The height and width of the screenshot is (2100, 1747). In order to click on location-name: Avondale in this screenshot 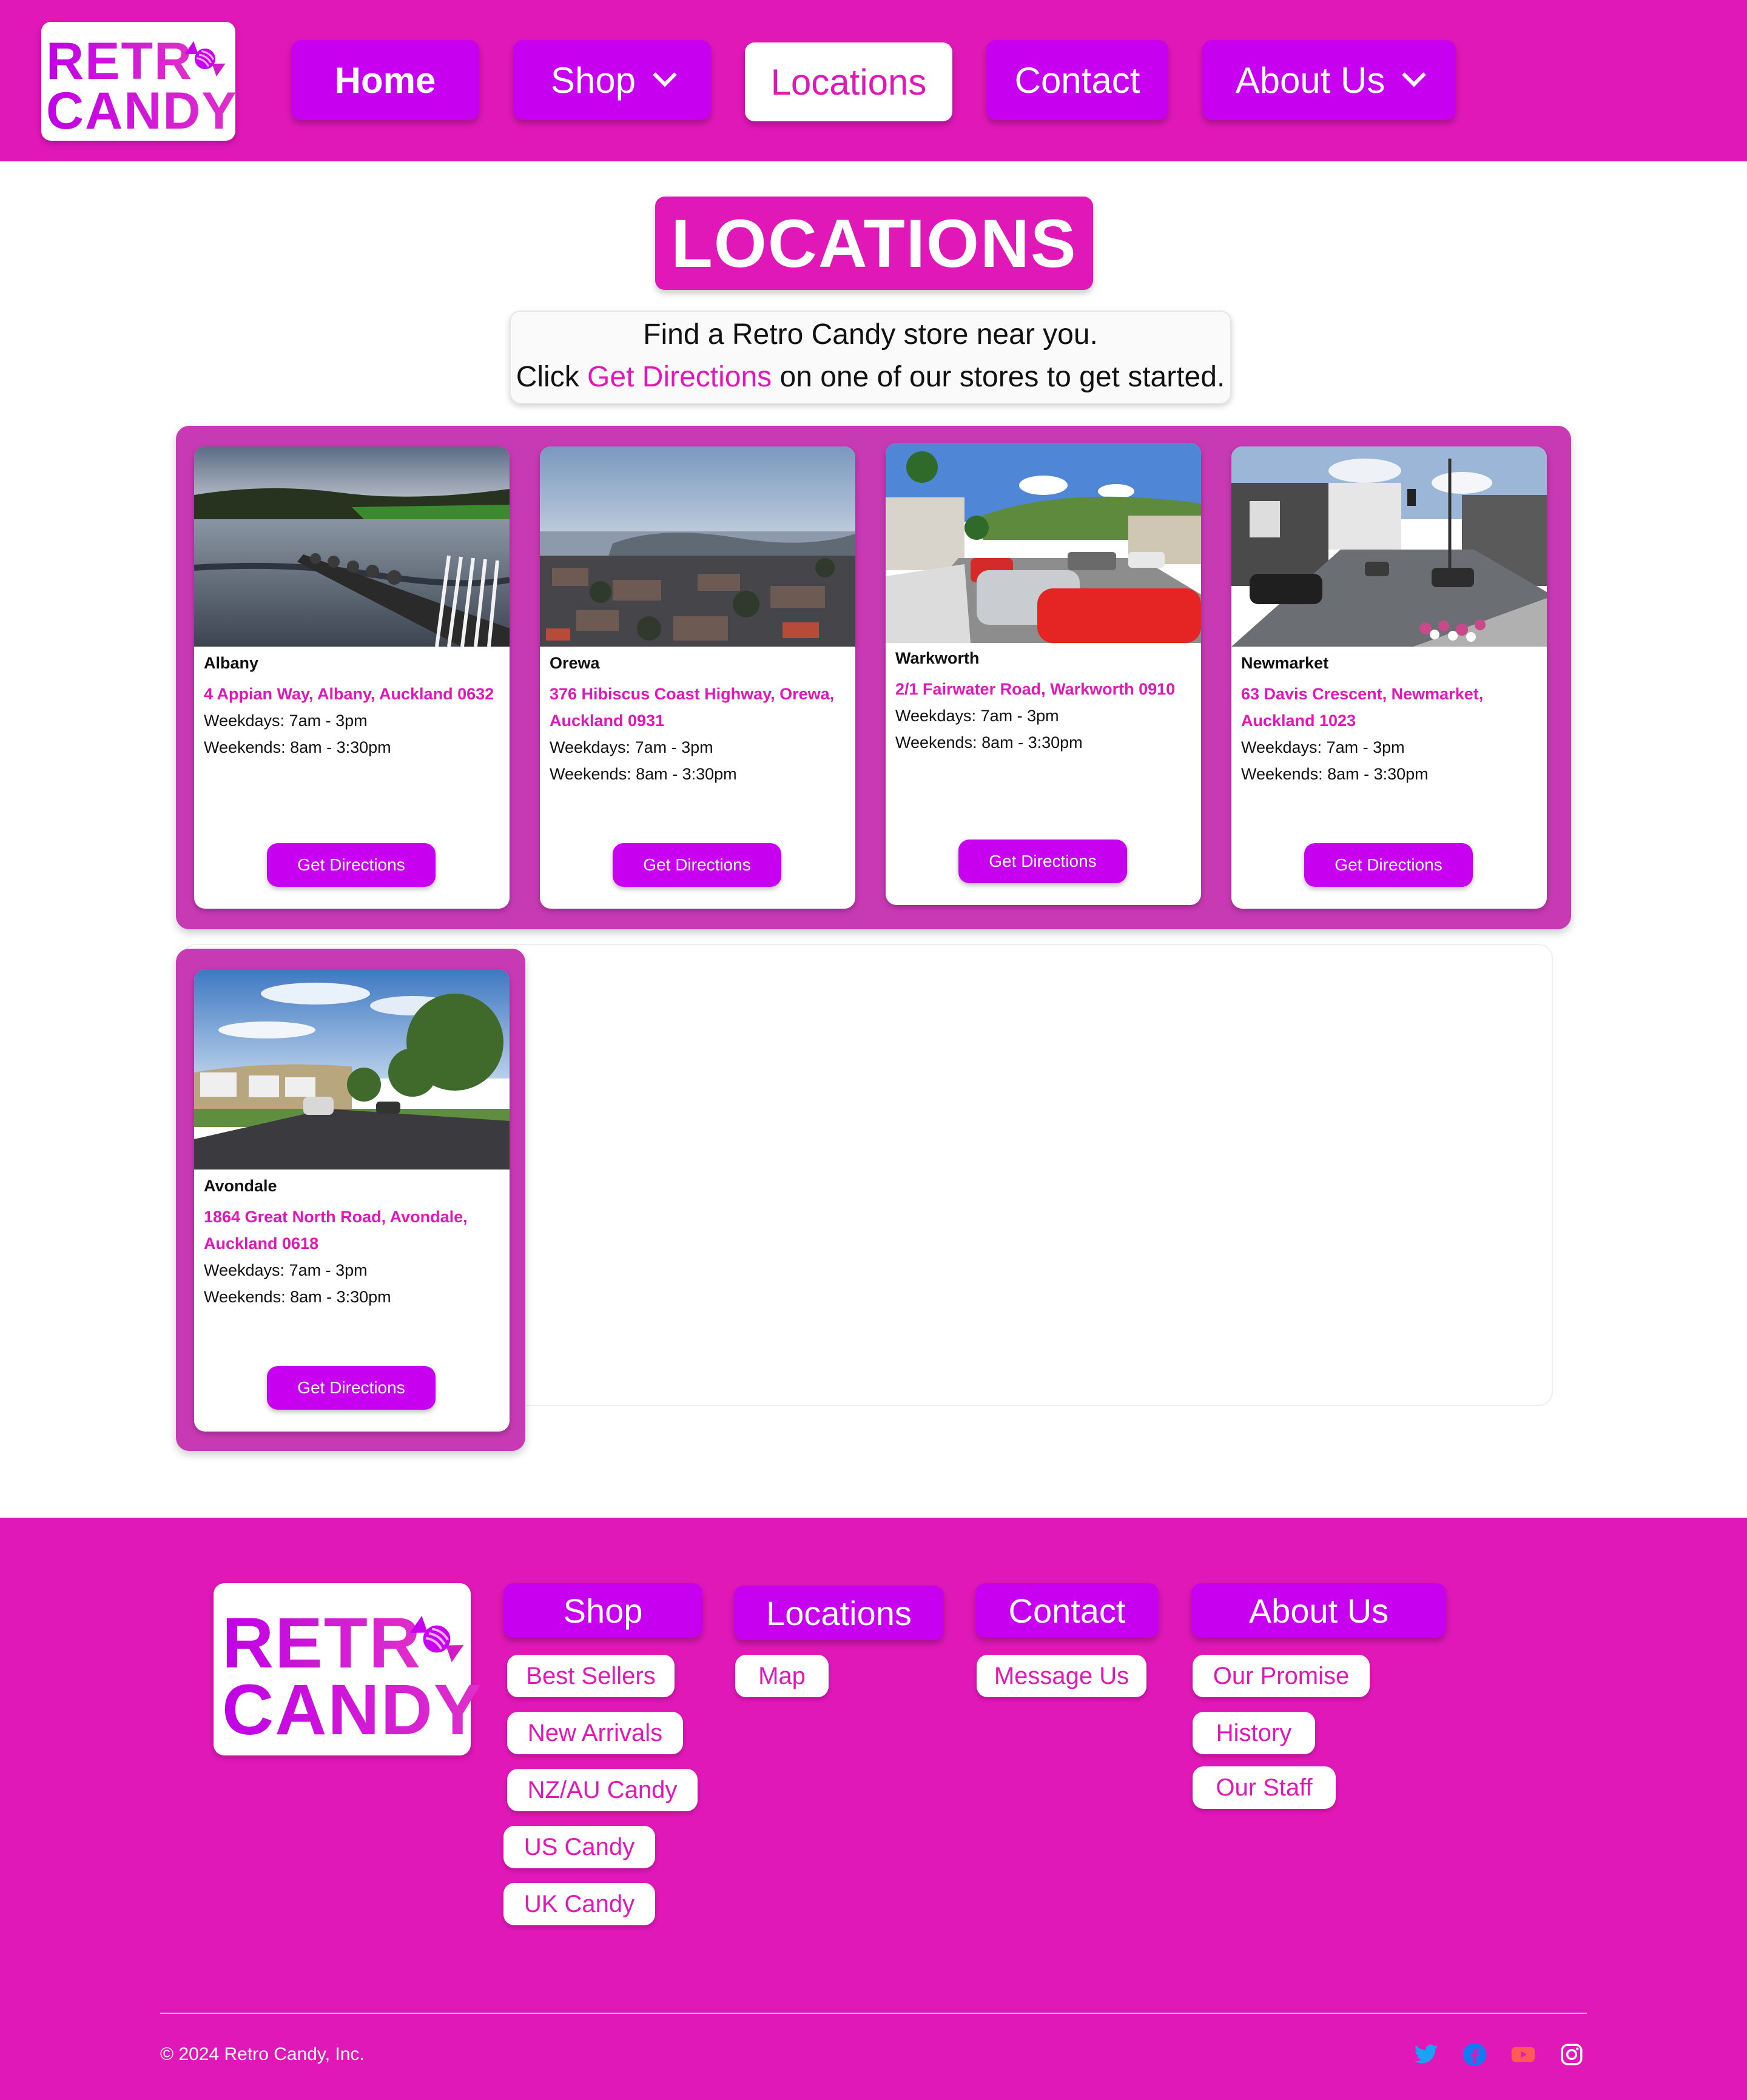, I will do `click(241, 1186)`.